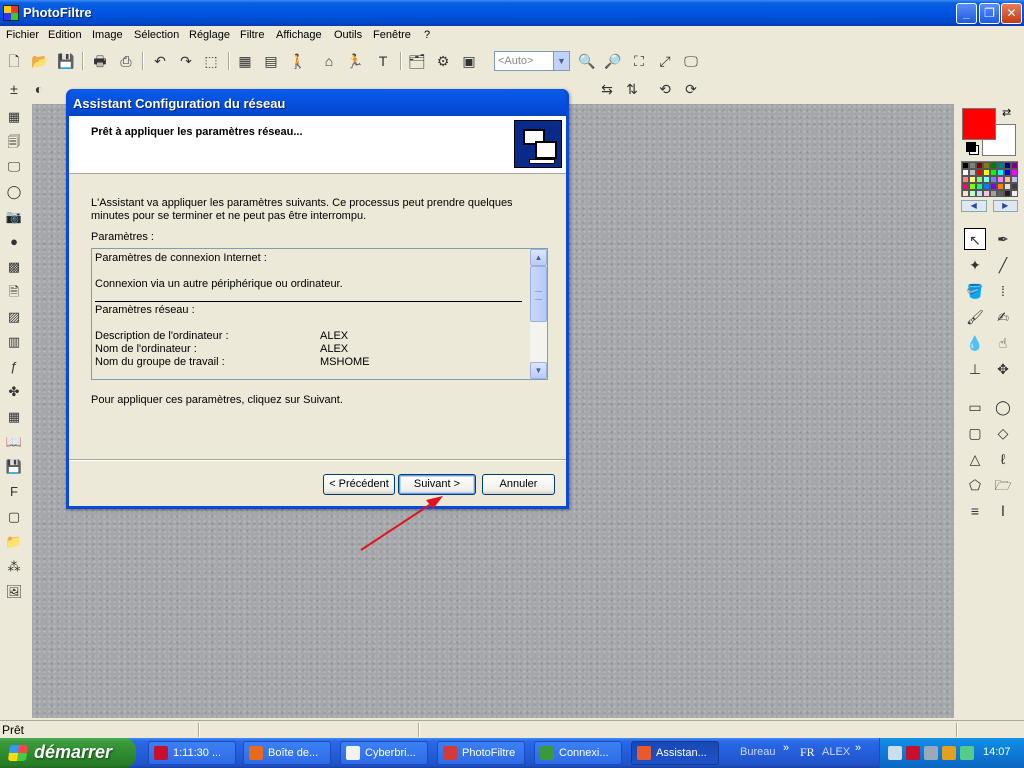  Describe the element at coordinates (14, 292) in the screenshot. I see `page-curl-icon: 🗎` at that location.